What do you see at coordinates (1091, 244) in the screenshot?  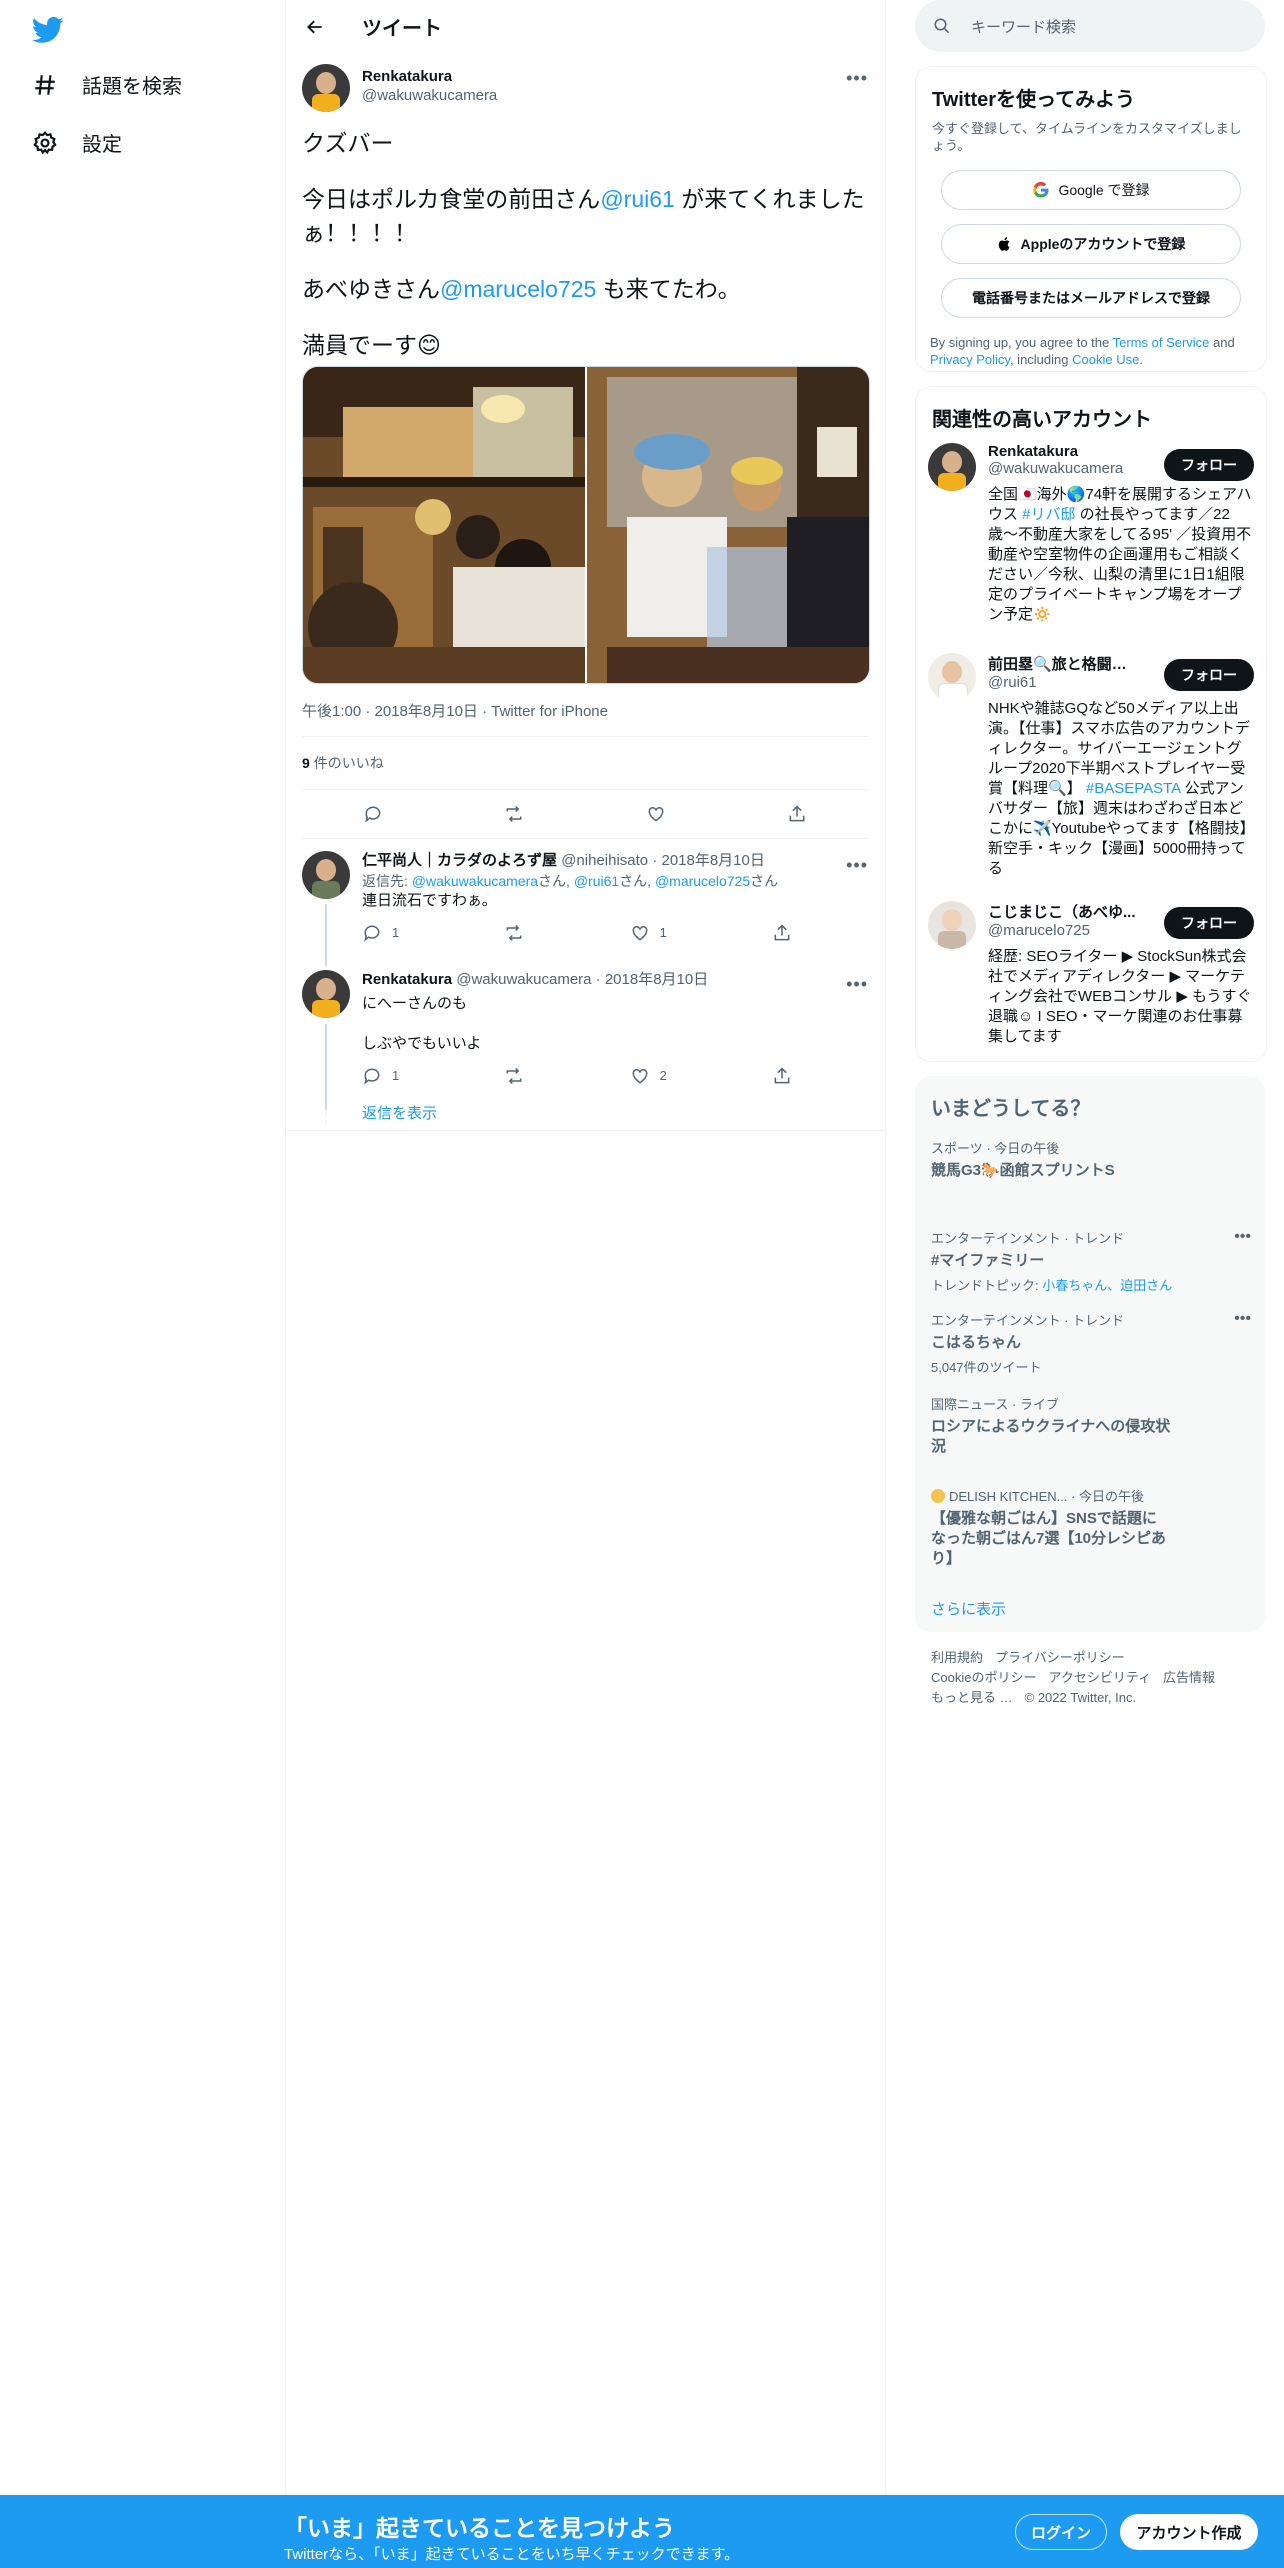 I see `apple-signup-button: Appleのアカウントで登録` at bounding box center [1091, 244].